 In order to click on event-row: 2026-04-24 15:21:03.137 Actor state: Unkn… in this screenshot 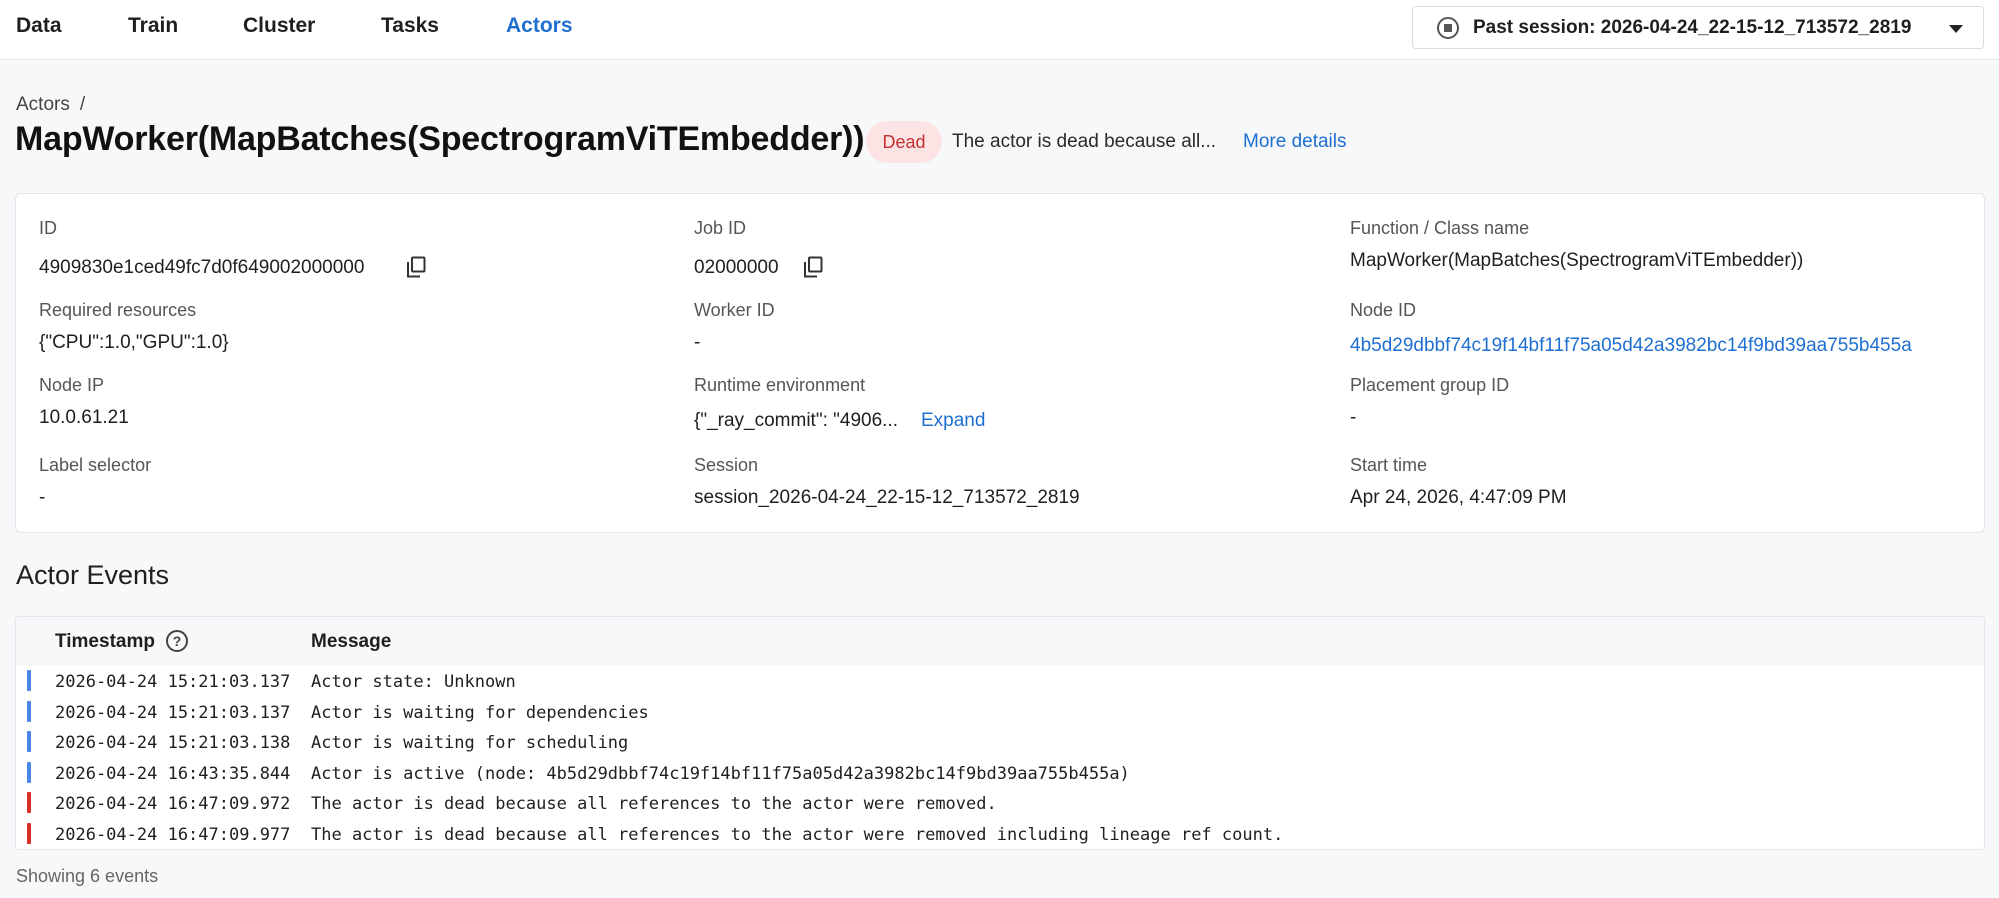, I will do `click(1000, 684)`.